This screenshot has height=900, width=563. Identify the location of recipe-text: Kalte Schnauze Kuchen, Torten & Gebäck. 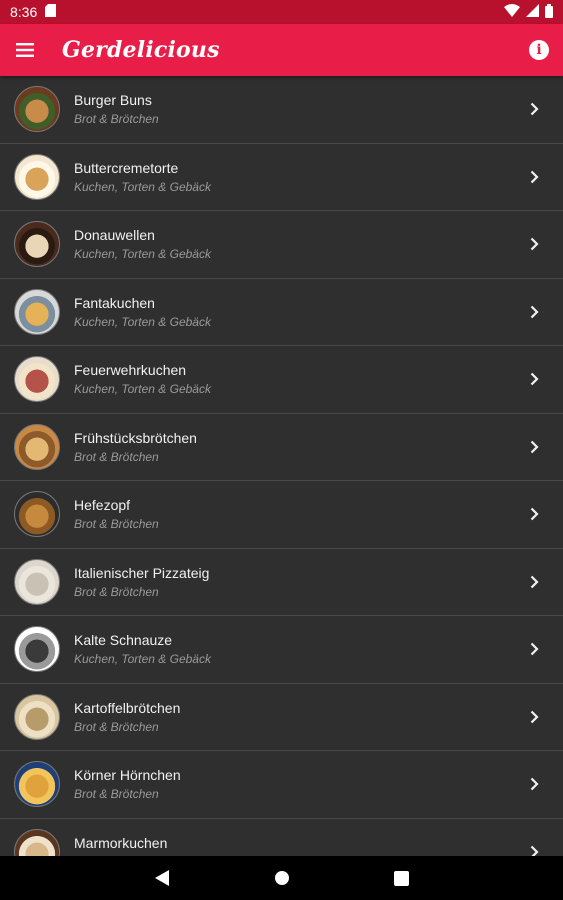
(142, 649).